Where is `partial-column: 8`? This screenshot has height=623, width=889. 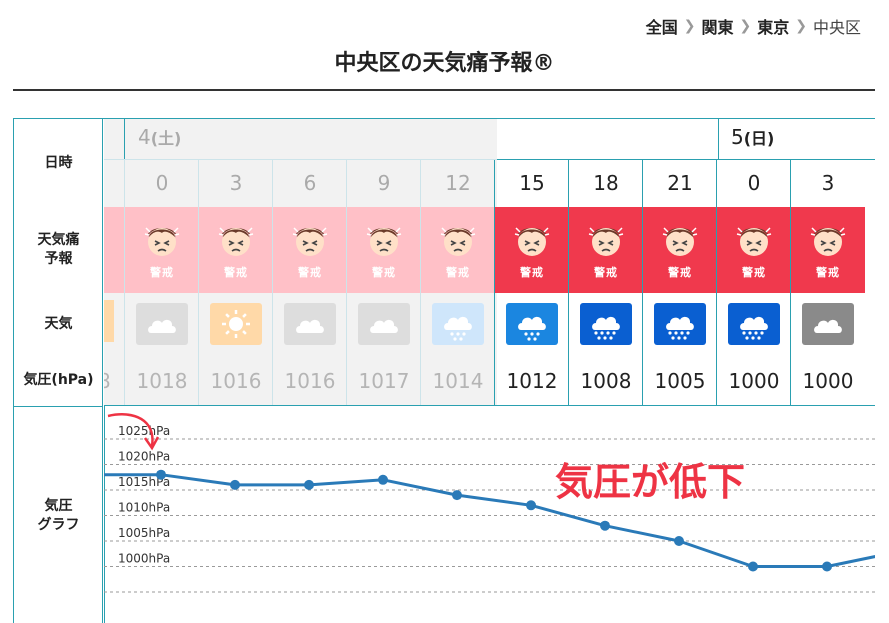
partial-column: 8 is located at coordinates (114, 282).